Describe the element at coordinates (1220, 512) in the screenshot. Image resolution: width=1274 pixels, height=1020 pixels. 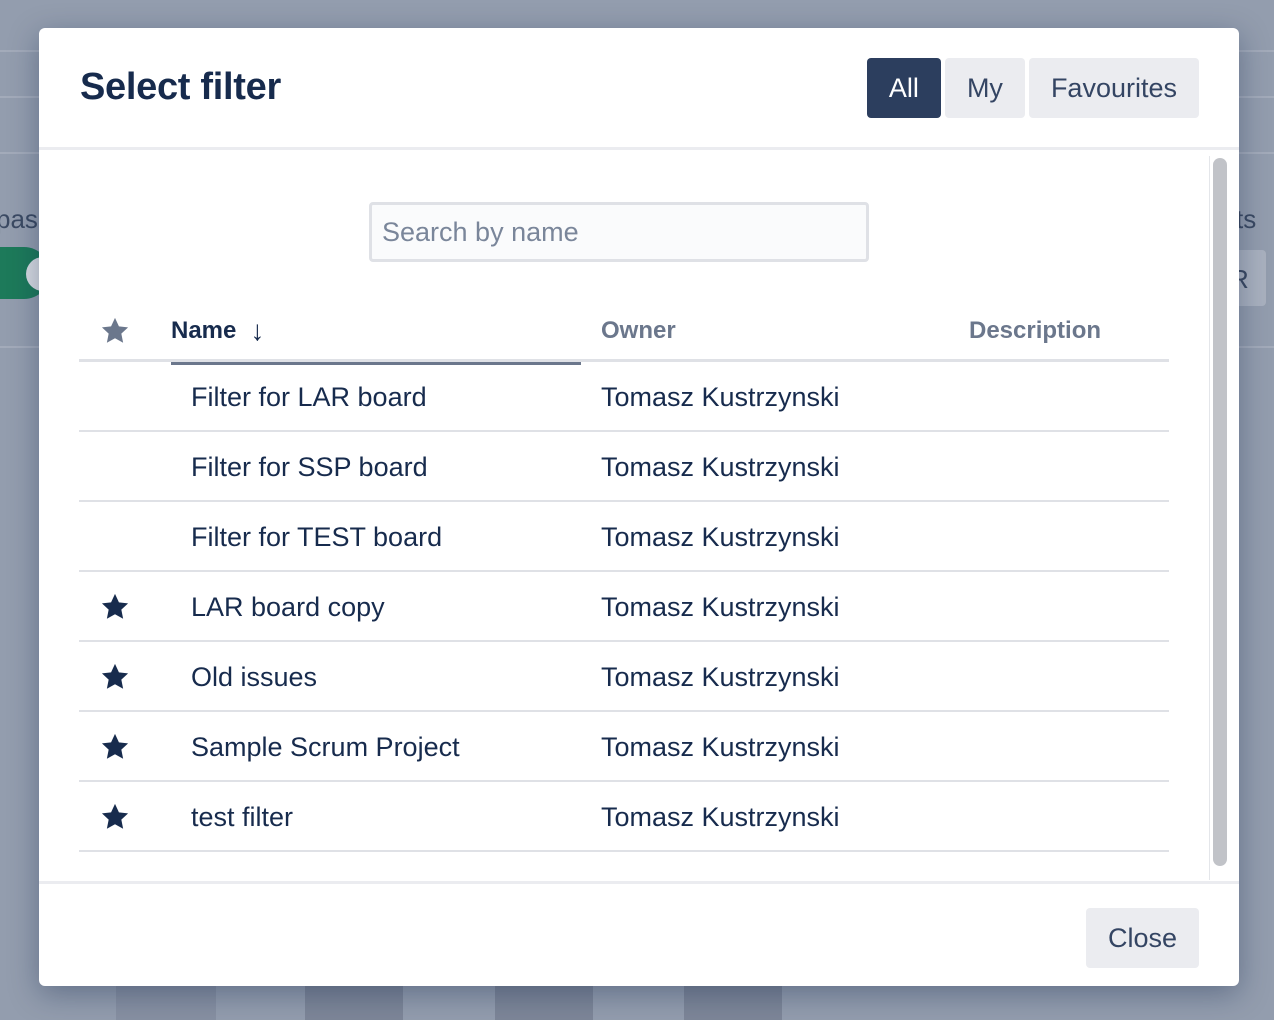
I see `scrollbar-thumb` at that location.